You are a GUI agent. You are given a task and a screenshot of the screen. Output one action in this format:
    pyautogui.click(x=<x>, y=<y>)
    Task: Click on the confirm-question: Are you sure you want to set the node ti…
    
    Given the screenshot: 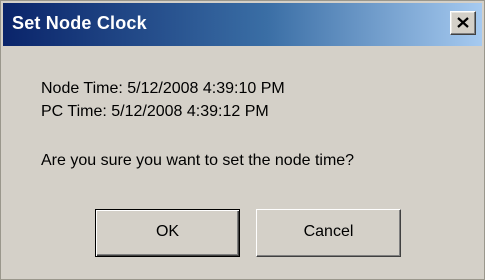 What is the action you would take?
    pyautogui.click(x=198, y=160)
    